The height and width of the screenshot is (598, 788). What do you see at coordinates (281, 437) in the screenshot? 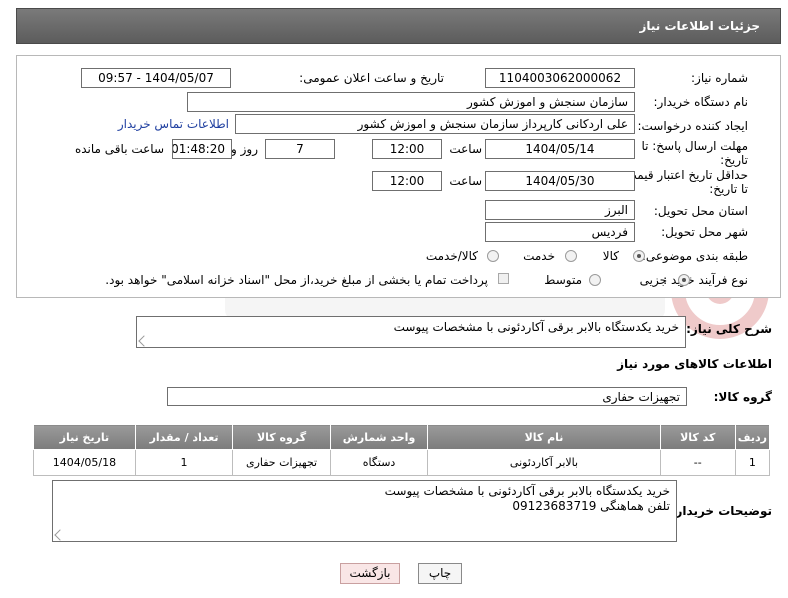
I see `col-group: گروه کالا` at bounding box center [281, 437].